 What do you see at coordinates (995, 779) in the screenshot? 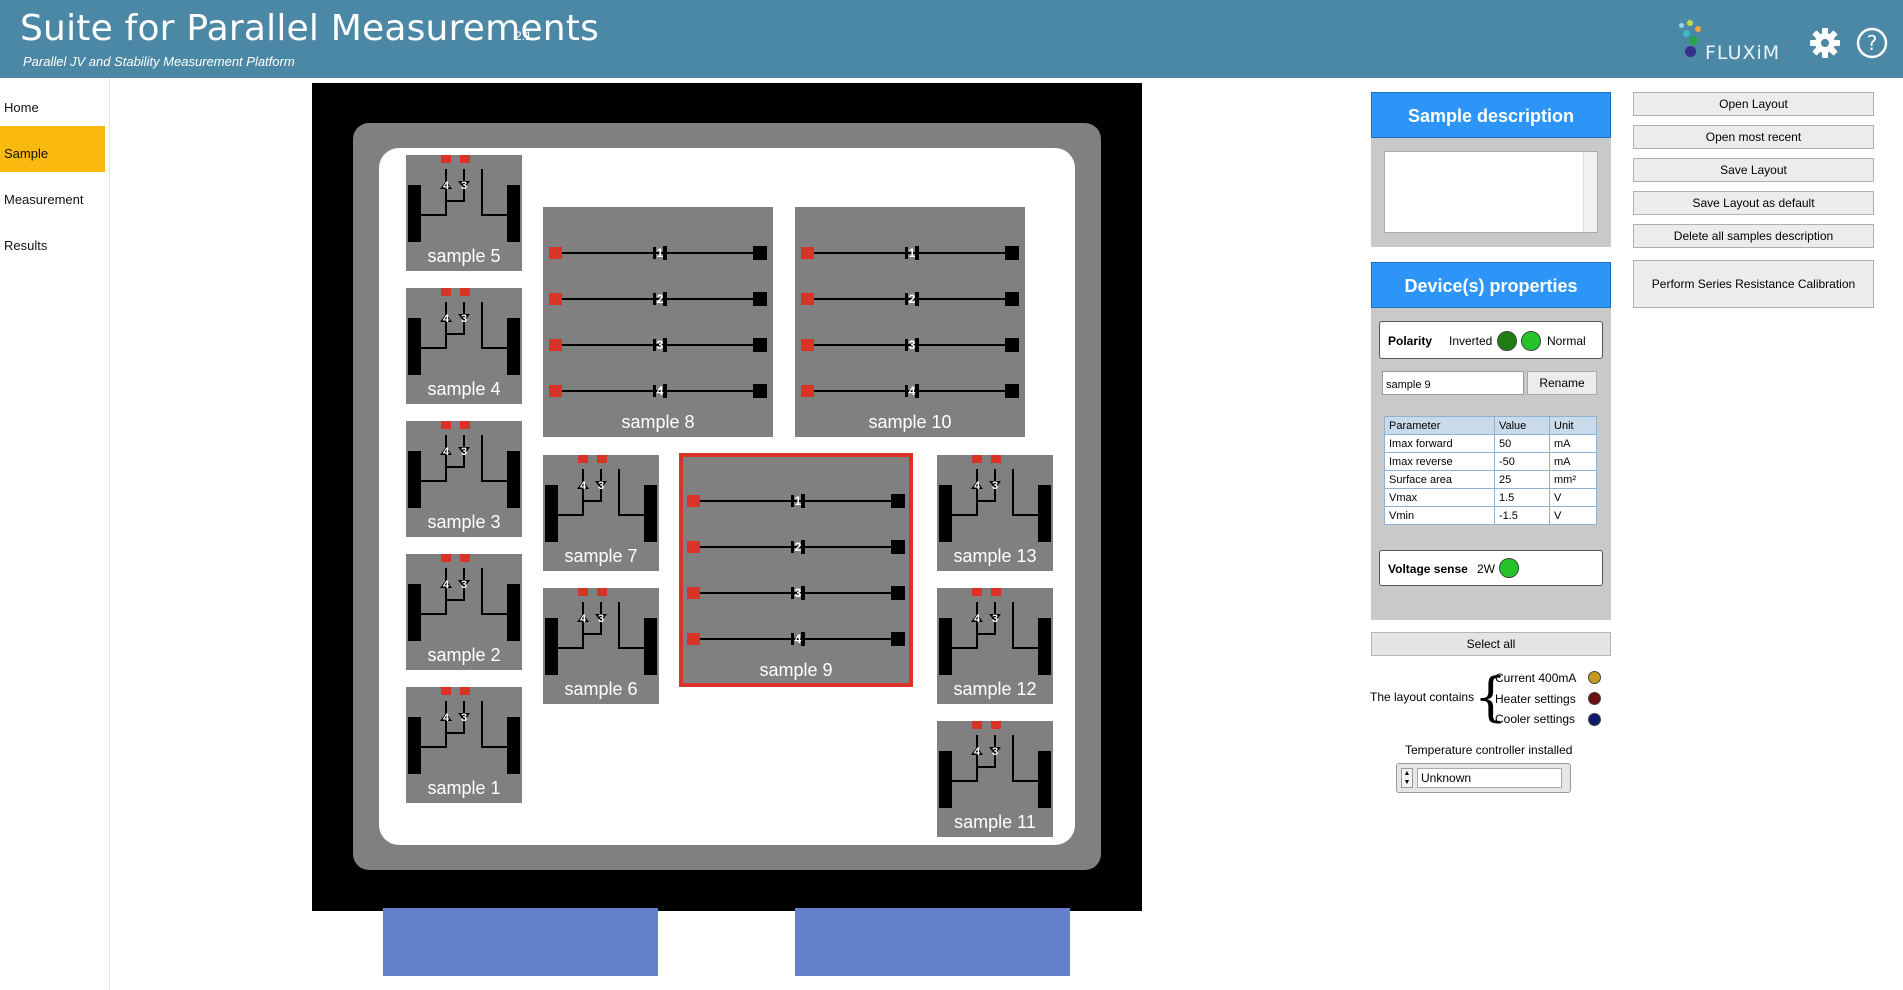
I see `sample-tile: 4 3 sample 11` at bounding box center [995, 779].